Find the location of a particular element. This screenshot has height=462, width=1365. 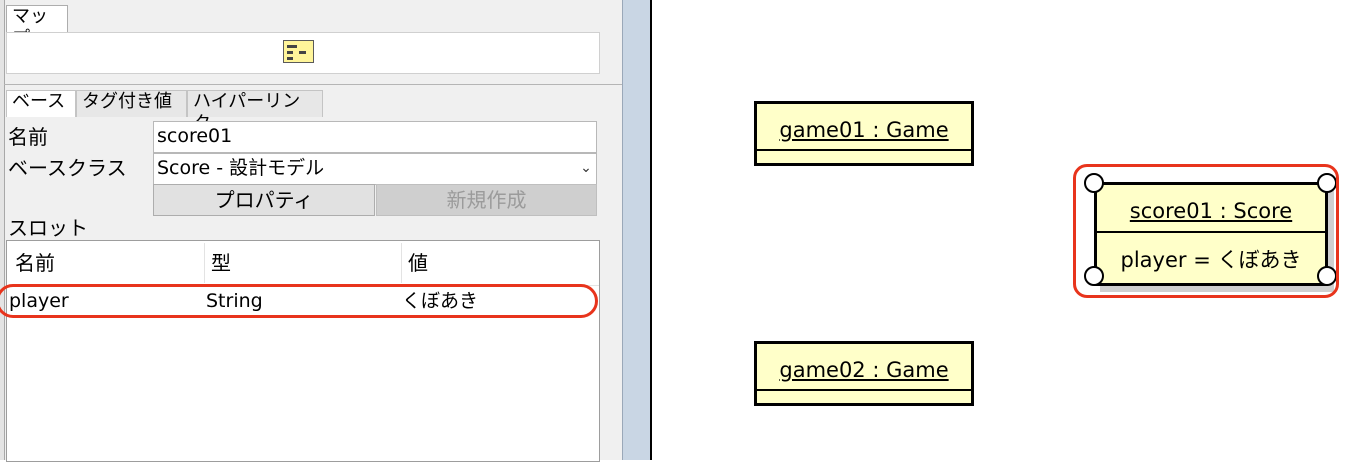

tab-base: ベース is located at coordinates (41, 103).